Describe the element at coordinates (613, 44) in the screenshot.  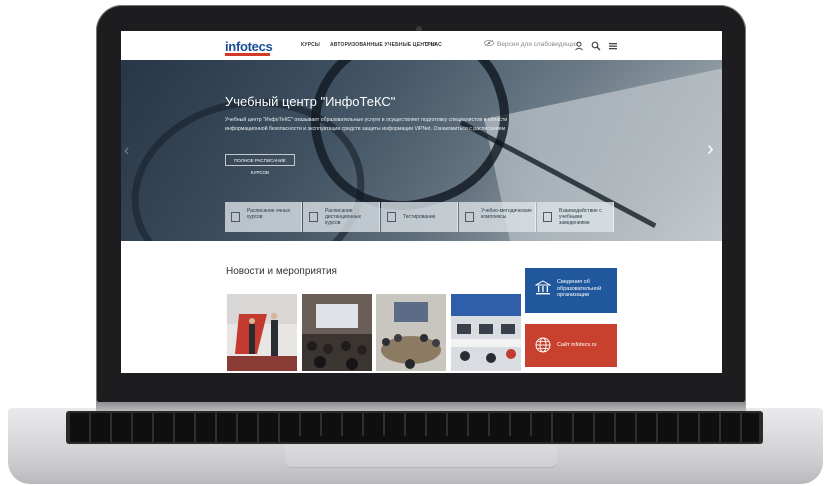
I see `hamburger-menu-icon` at that location.